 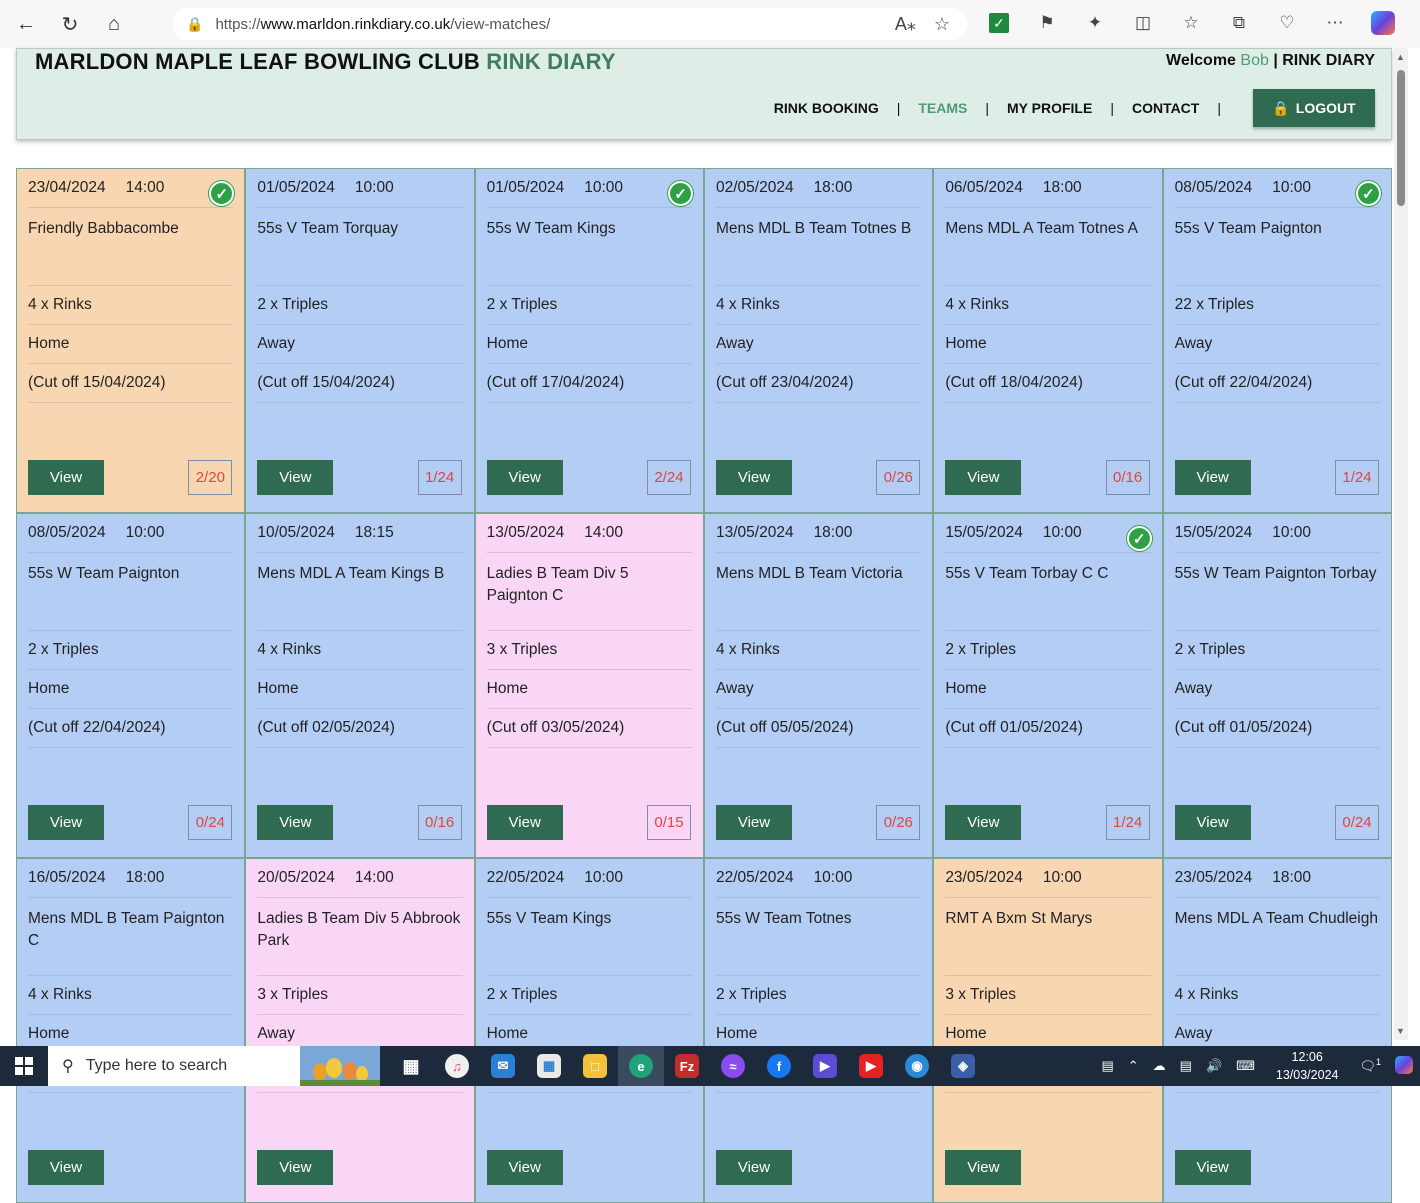 I want to click on extension-check-icon: ✓, so click(x=999, y=23).